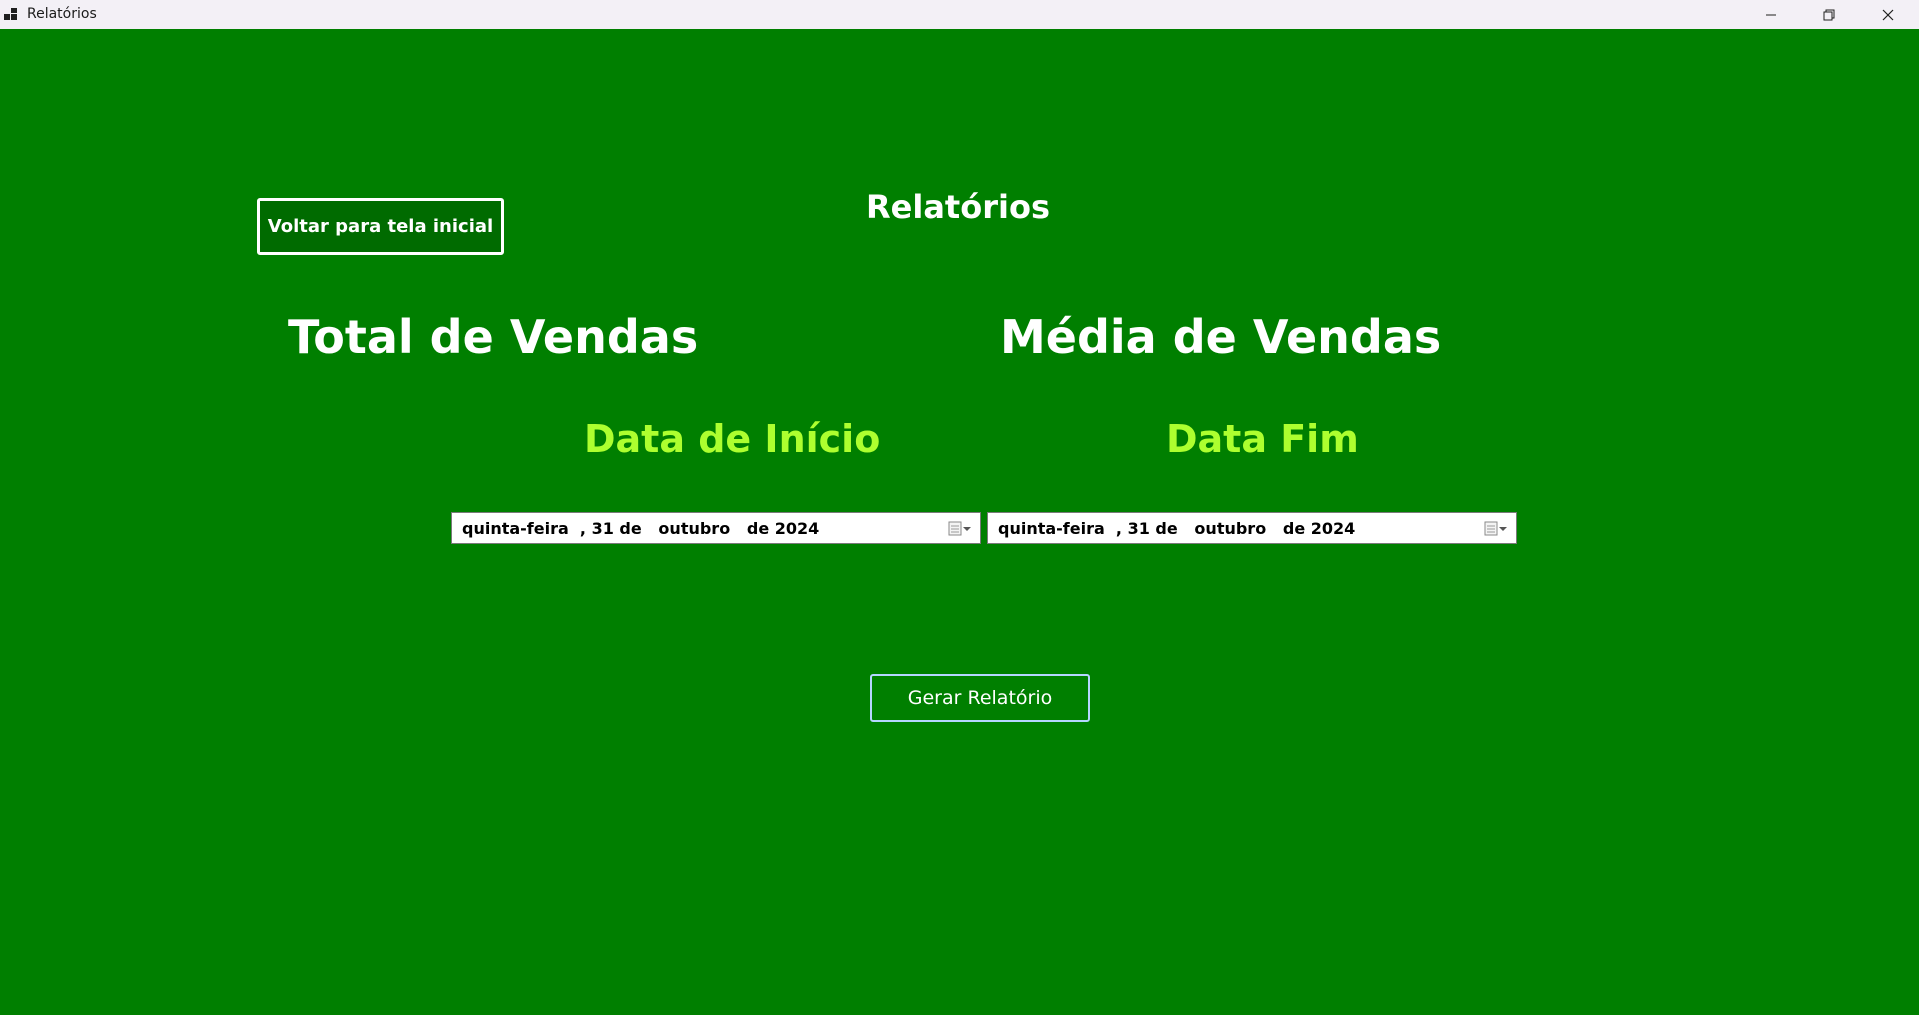 The width and height of the screenshot is (1919, 1015). Describe the element at coordinates (493, 337) in the screenshot. I see `total-sales-label: Total de Vendas` at that location.